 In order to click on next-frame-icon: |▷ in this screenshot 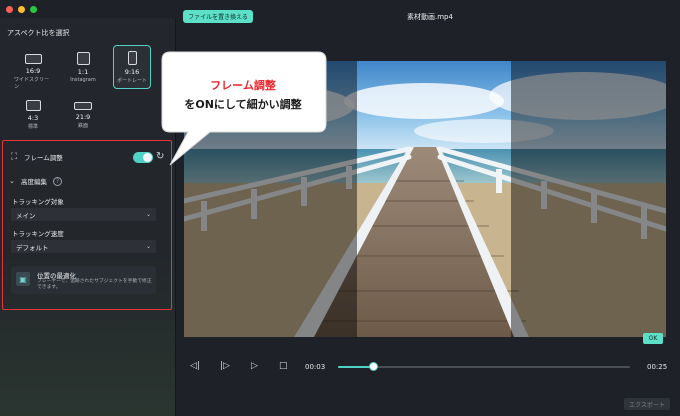, I will do `click(225, 366)`.